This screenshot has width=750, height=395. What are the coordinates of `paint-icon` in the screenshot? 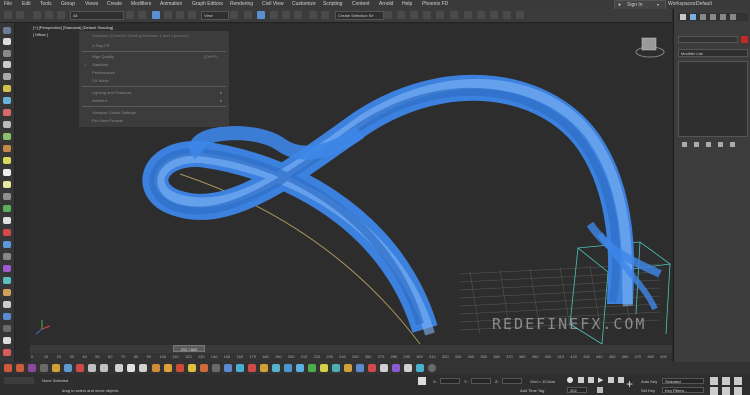 It's located at (7, 41).